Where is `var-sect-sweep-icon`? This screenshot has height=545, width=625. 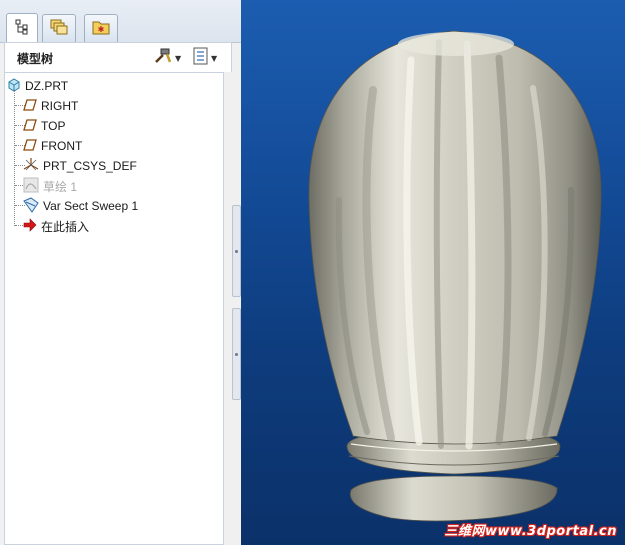
var-sect-sweep-icon is located at coordinates (31, 206).